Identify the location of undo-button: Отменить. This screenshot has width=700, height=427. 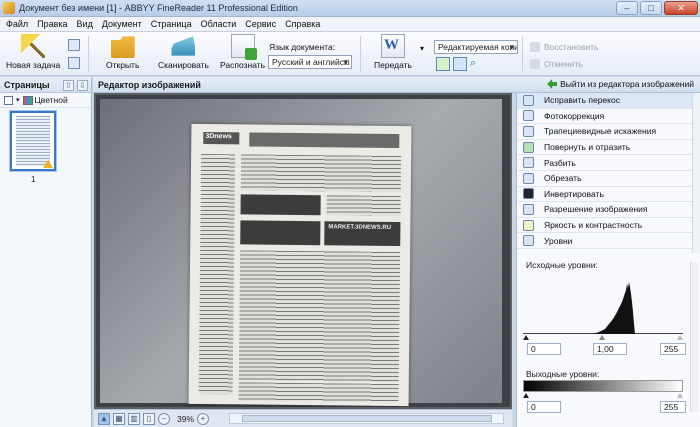
(556, 64).